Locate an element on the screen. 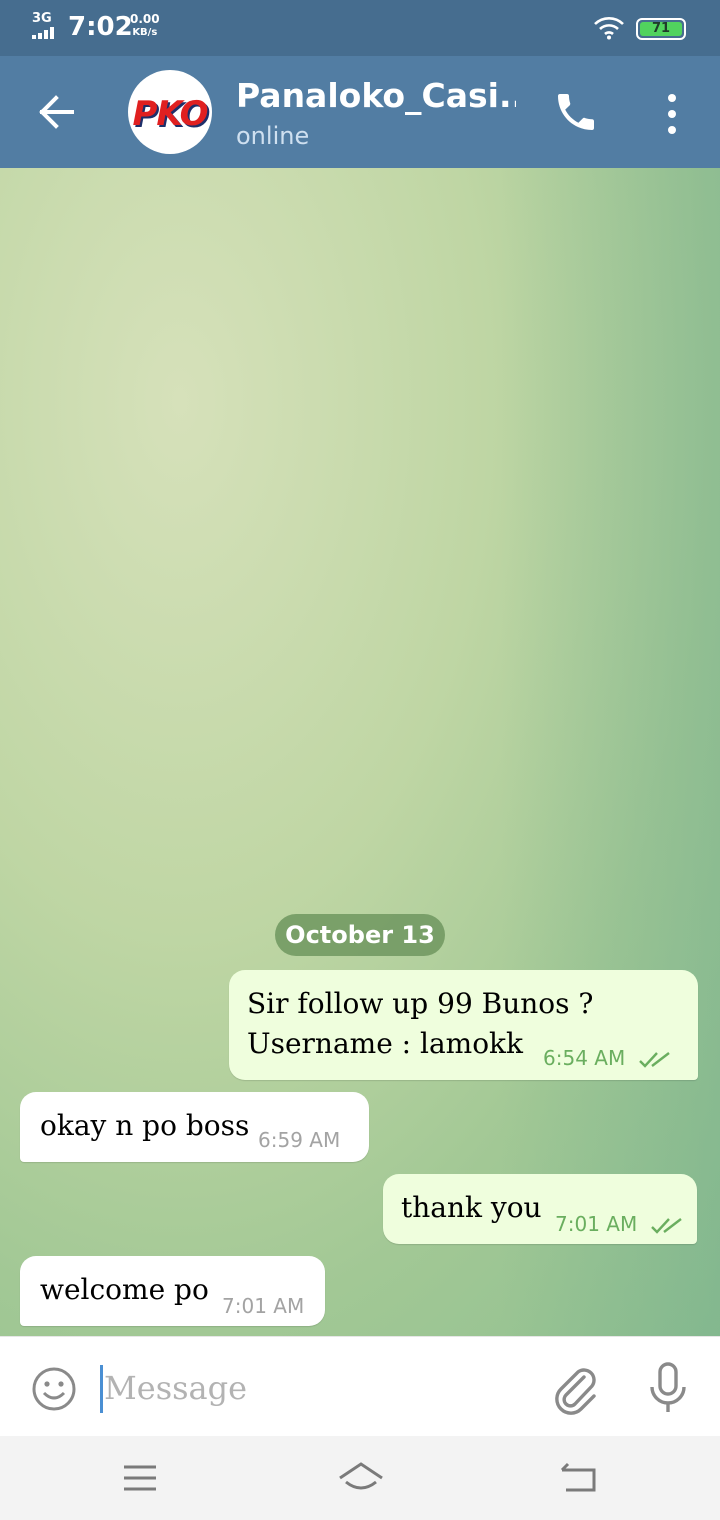  date-separator: October 13 is located at coordinates (360, 935).